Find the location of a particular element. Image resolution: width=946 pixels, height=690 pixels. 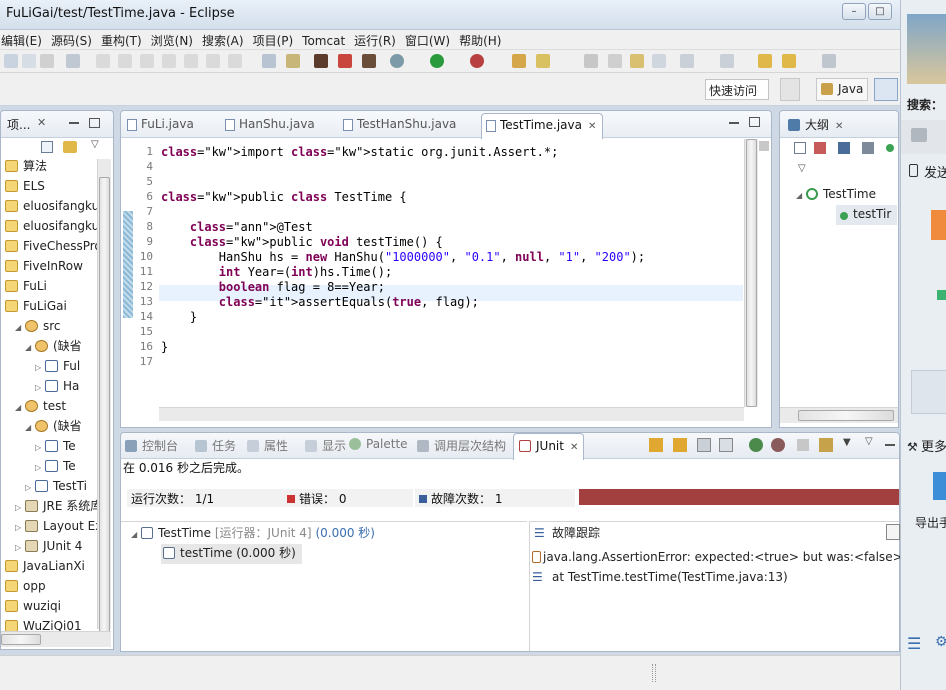

next-failure-icon is located at coordinates (656, 445).